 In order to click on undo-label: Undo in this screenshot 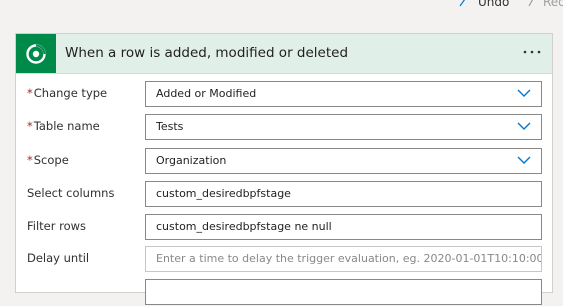, I will do `click(494, 4)`.